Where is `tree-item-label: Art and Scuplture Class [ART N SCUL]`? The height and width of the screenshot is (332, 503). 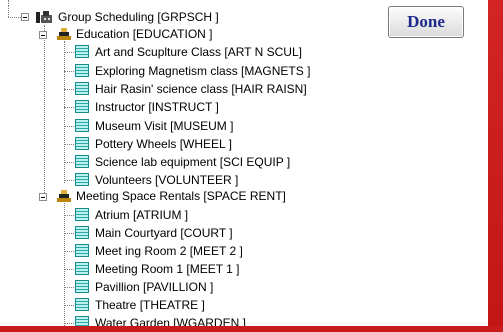
tree-item-label: Art and Scuplture Class [ART N SCUL] is located at coordinates (198, 52).